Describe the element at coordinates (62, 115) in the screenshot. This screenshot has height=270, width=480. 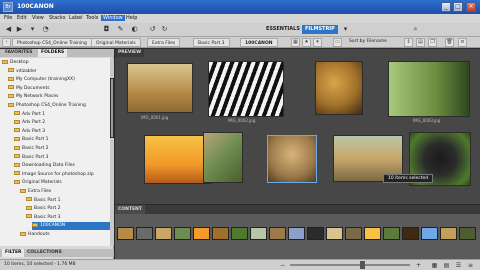
I see `folder-tree-item: Adv Part 1` at that location.